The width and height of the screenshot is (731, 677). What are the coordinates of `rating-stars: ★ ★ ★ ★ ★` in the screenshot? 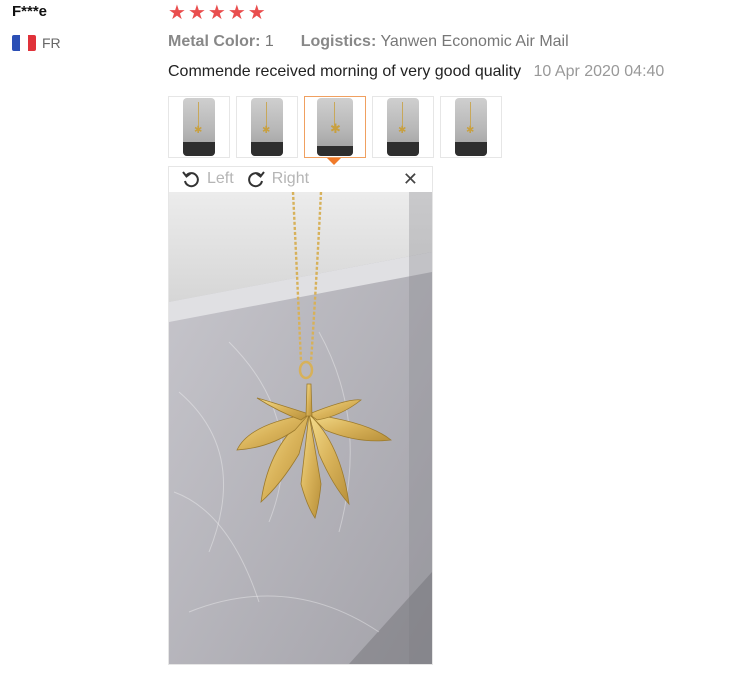 It's located at (217, 13).